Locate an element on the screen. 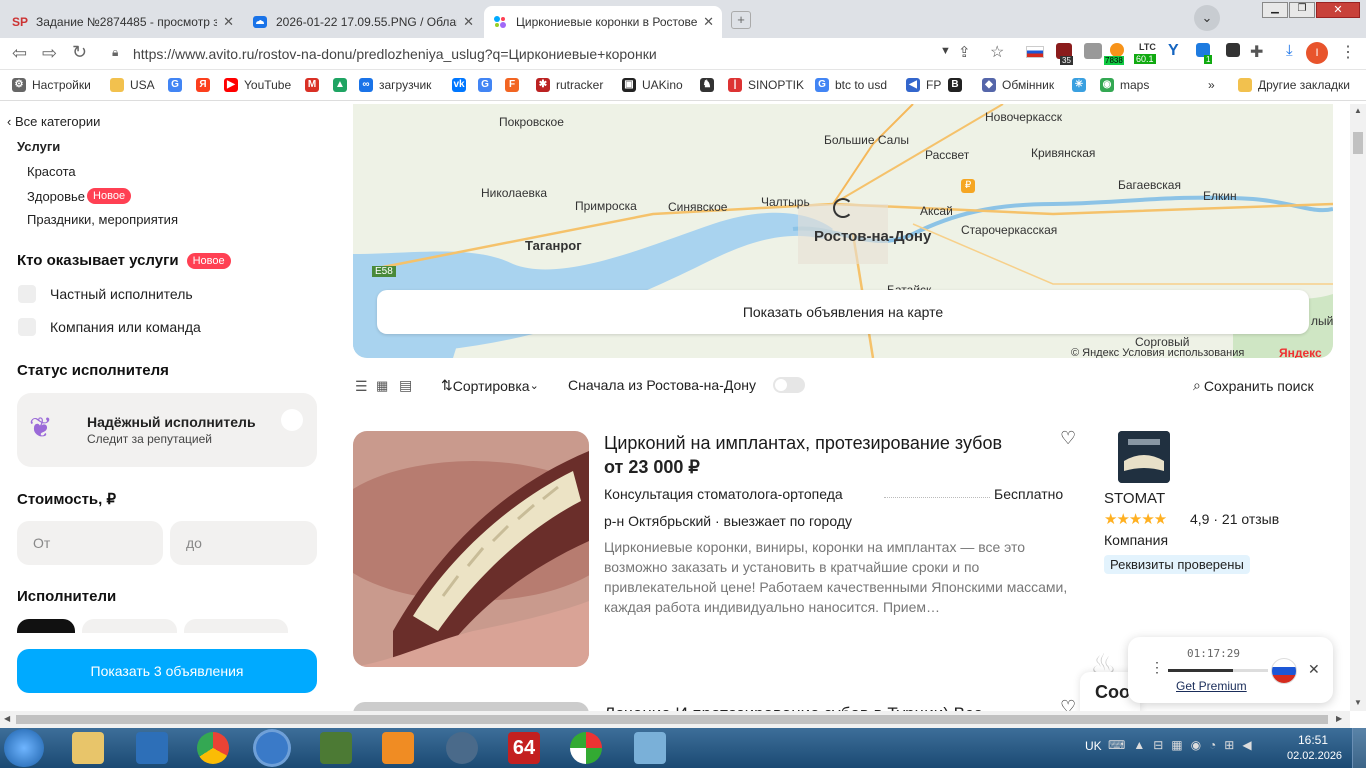  tab-cloud: 2026-01-22 17.09.55.PNG / Облак ✕ is located at coordinates (363, 22).